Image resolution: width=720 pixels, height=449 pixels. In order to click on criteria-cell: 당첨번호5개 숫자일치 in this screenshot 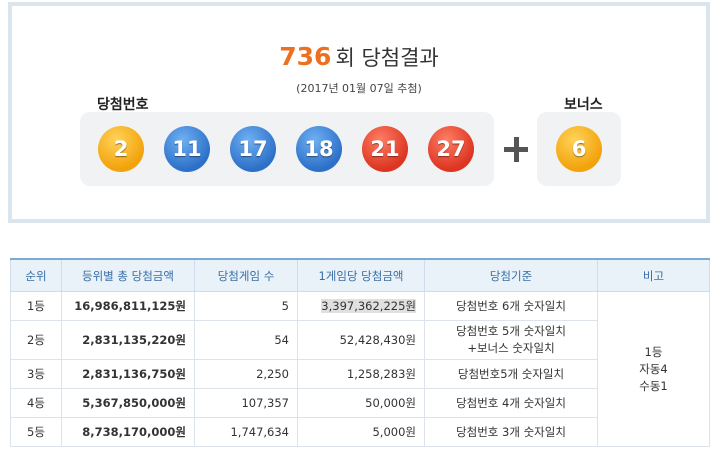, I will do `click(511, 374)`.